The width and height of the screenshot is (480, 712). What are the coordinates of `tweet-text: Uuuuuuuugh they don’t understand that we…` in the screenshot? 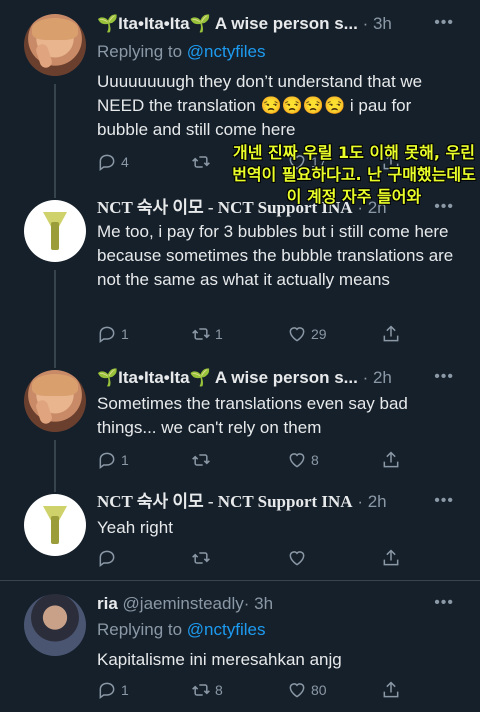 It's located at (260, 105).